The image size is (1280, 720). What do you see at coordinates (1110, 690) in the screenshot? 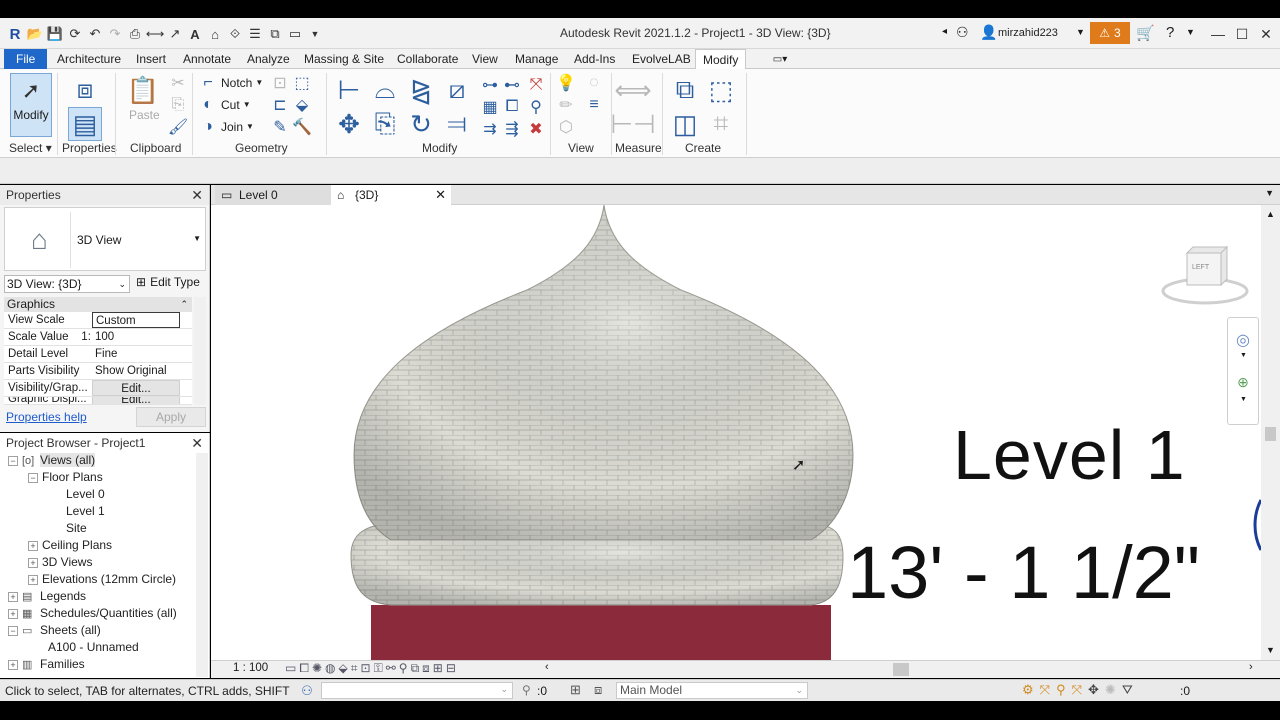
I see `background-processes-icon: ✺` at bounding box center [1110, 690].